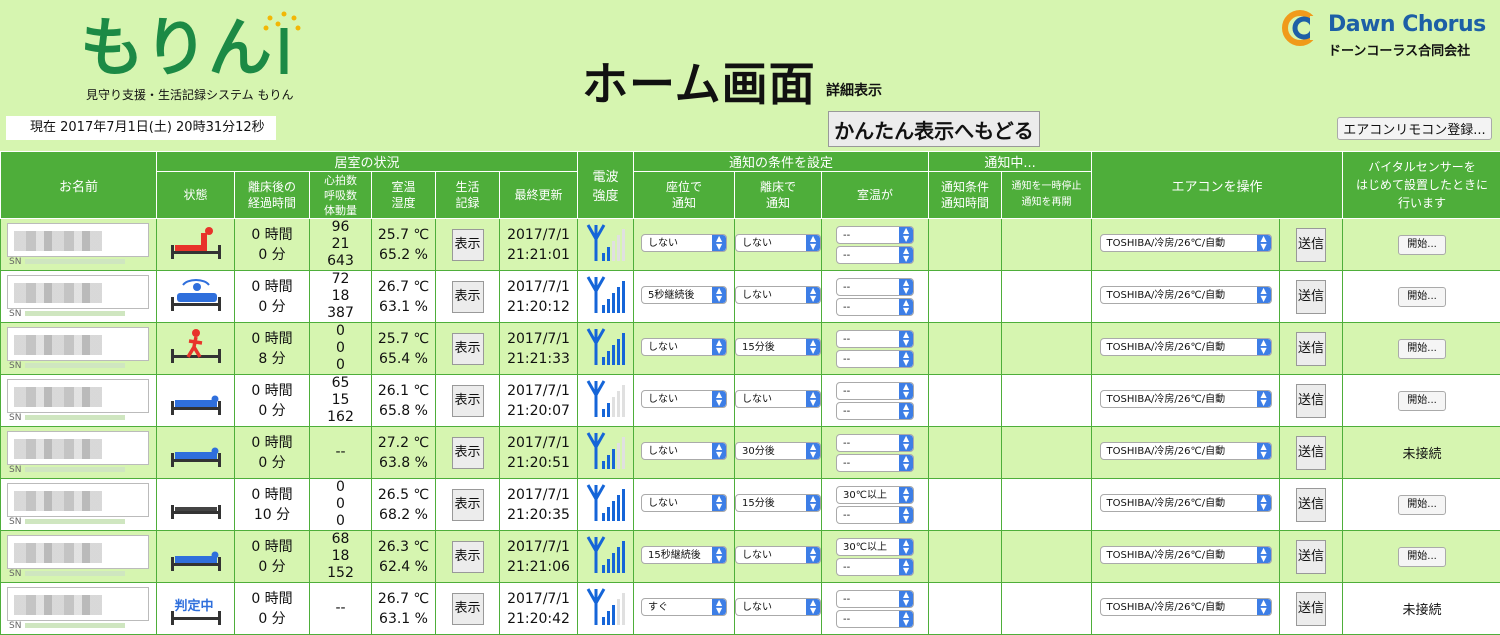  I want to click on col-vital-sensor: バイタルセンサーをはじめて設置したときに行います, so click(1421, 185).